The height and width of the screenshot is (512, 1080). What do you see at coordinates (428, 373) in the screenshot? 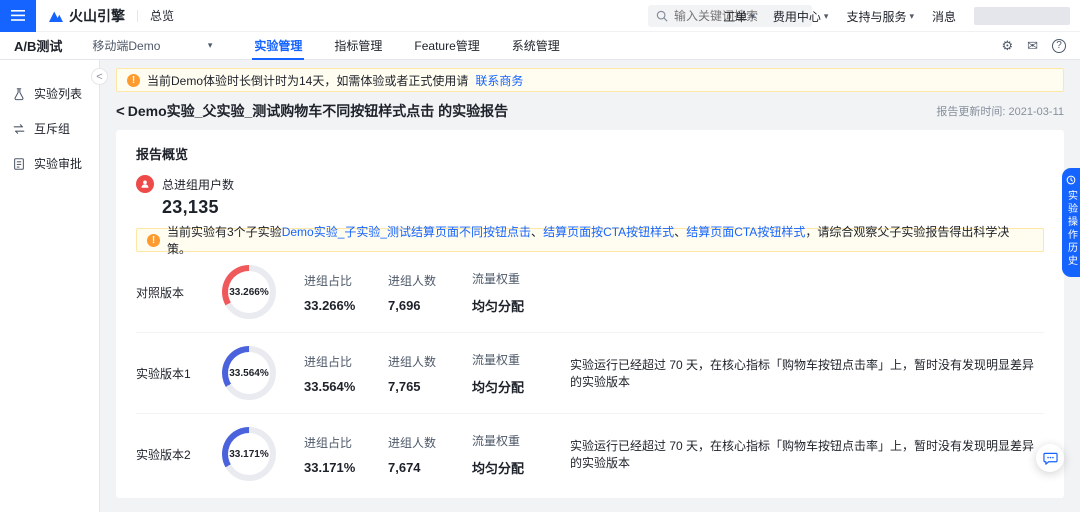
I see `enrollment-users-col: 进组人数 7,765` at bounding box center [428, 373].